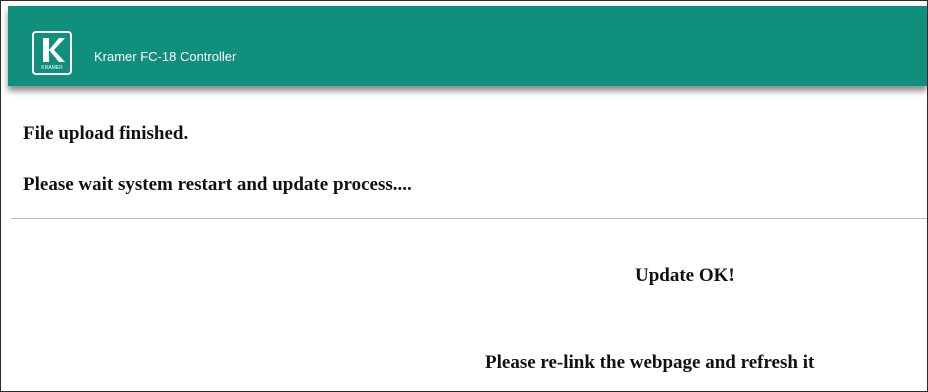 This screenshot has width=928, height=392. What do you see at coordinates (469, 218) in the screenshot?
I see `divider` at bounding box center [469, 218].